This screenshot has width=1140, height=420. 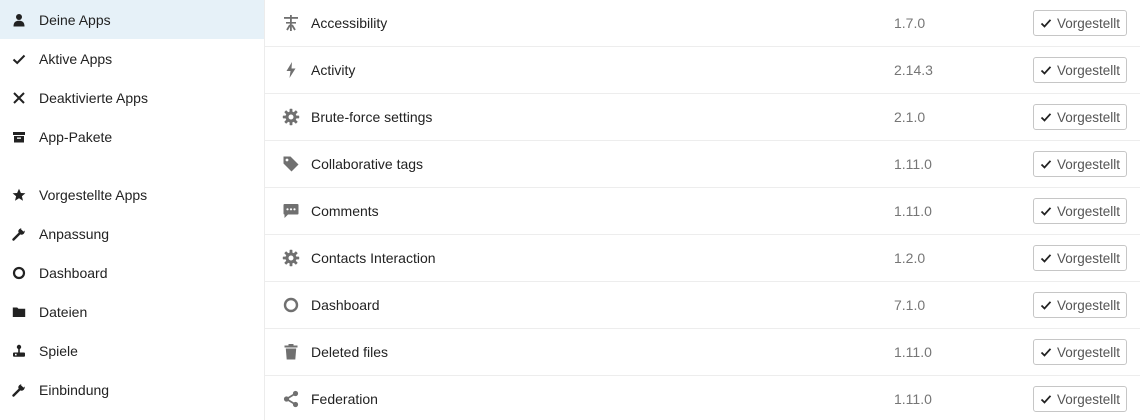 I want to click on app-name: Collaborative tags, so click(x=367, y=164).